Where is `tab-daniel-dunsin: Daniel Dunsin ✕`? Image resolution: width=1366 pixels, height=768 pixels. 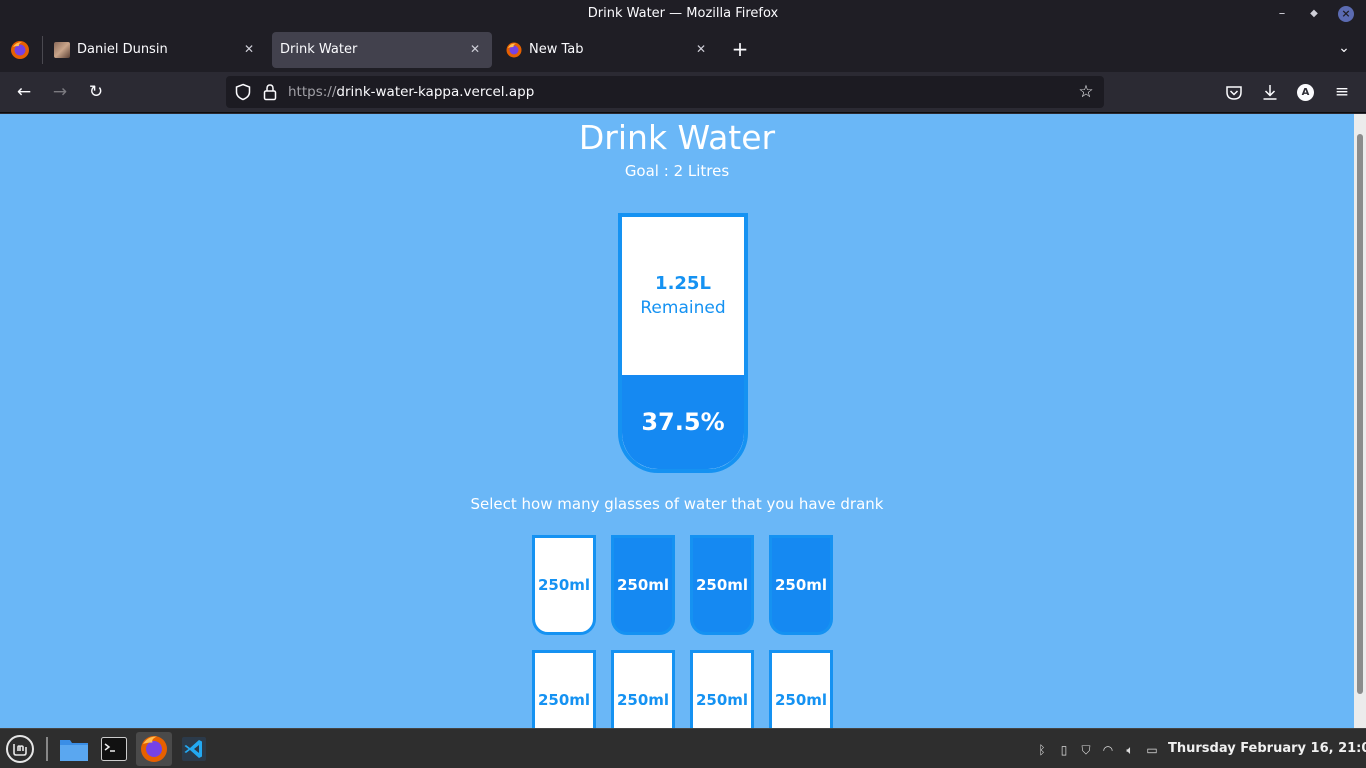
tab-daniel-dunsin: Daniel Dunsin ✕ is located at coordinates (156, 50).